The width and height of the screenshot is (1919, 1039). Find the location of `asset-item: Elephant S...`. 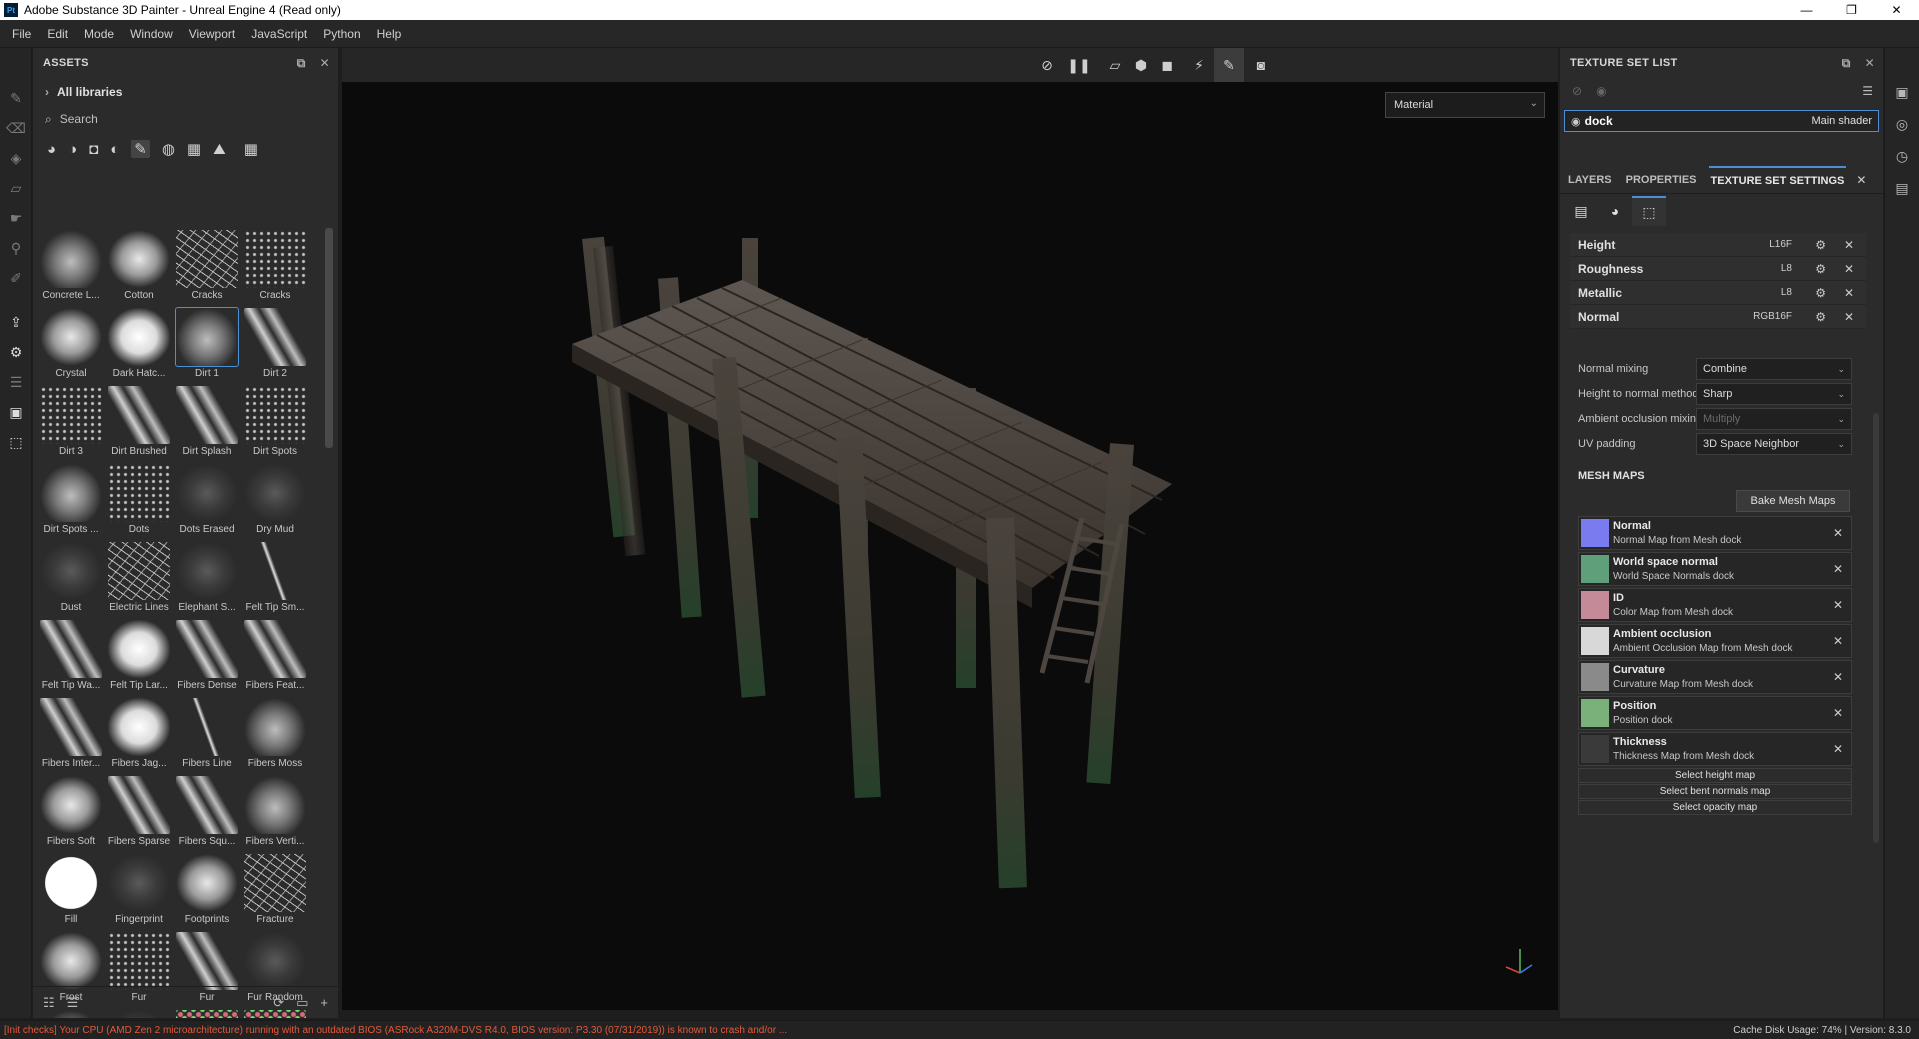

asset-item: Elephant S... is located at coordinates (207, 579).